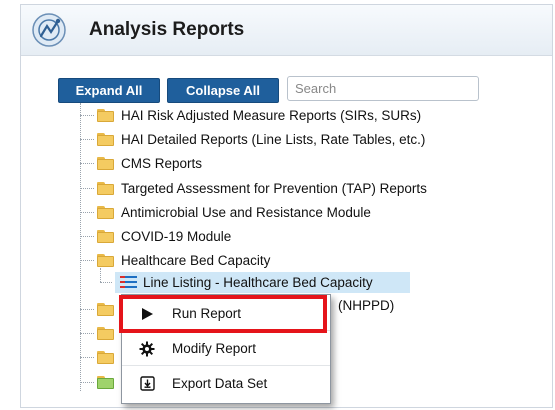  I want to click on tree-folder-label: COVID-19 Module, so click(176, 236).